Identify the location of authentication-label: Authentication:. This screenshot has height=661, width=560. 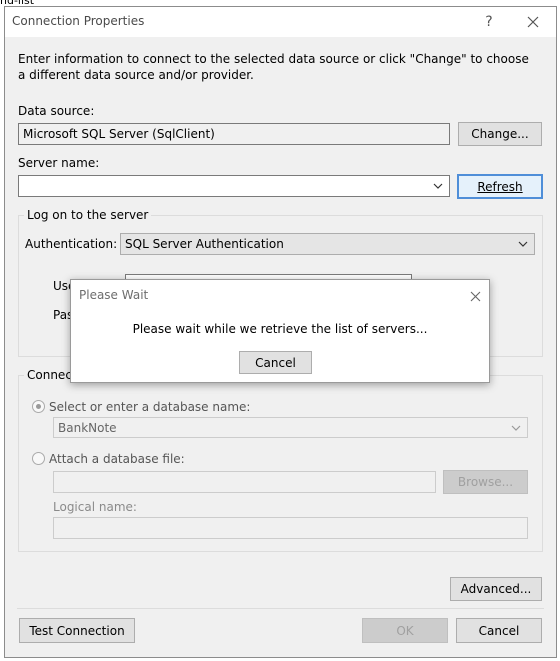
(71, 244).